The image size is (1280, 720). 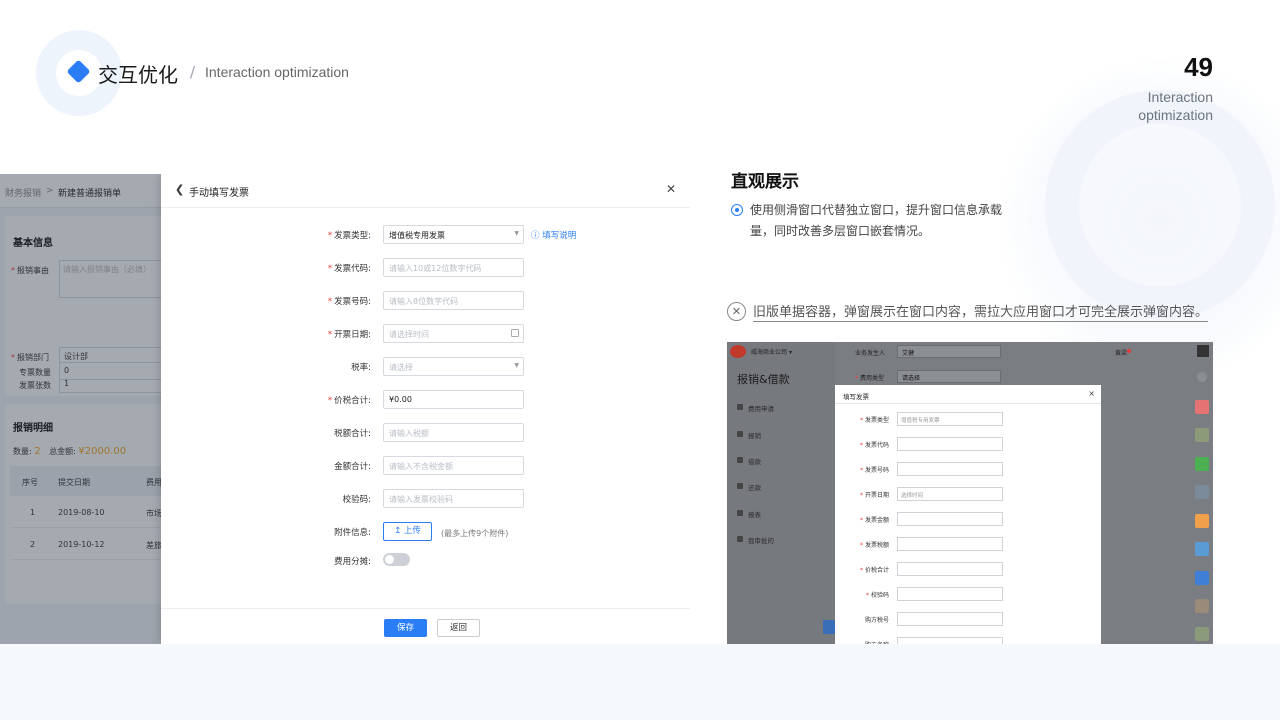 I want to click on invoice-type-select: 增值税专用发票 ▼, so click(x=453, y=234).